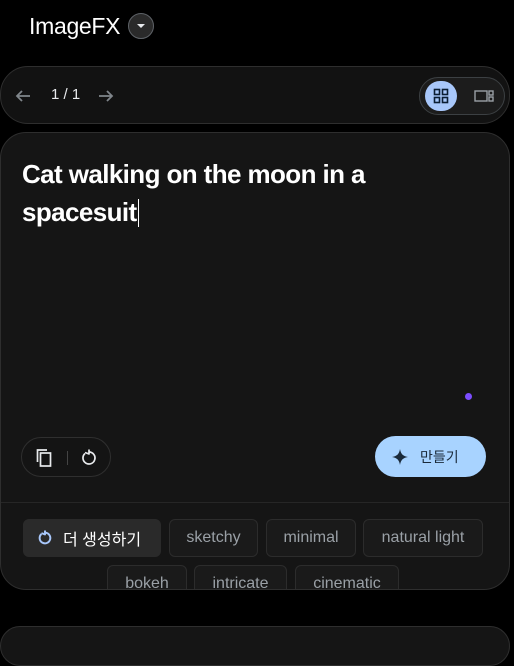 Image resolution: width=514 pixels, height=666 pixels. Describe the element at coordinates (255, 95) in the screenshot. I see `pager-bar: 1 / 1` at that location.